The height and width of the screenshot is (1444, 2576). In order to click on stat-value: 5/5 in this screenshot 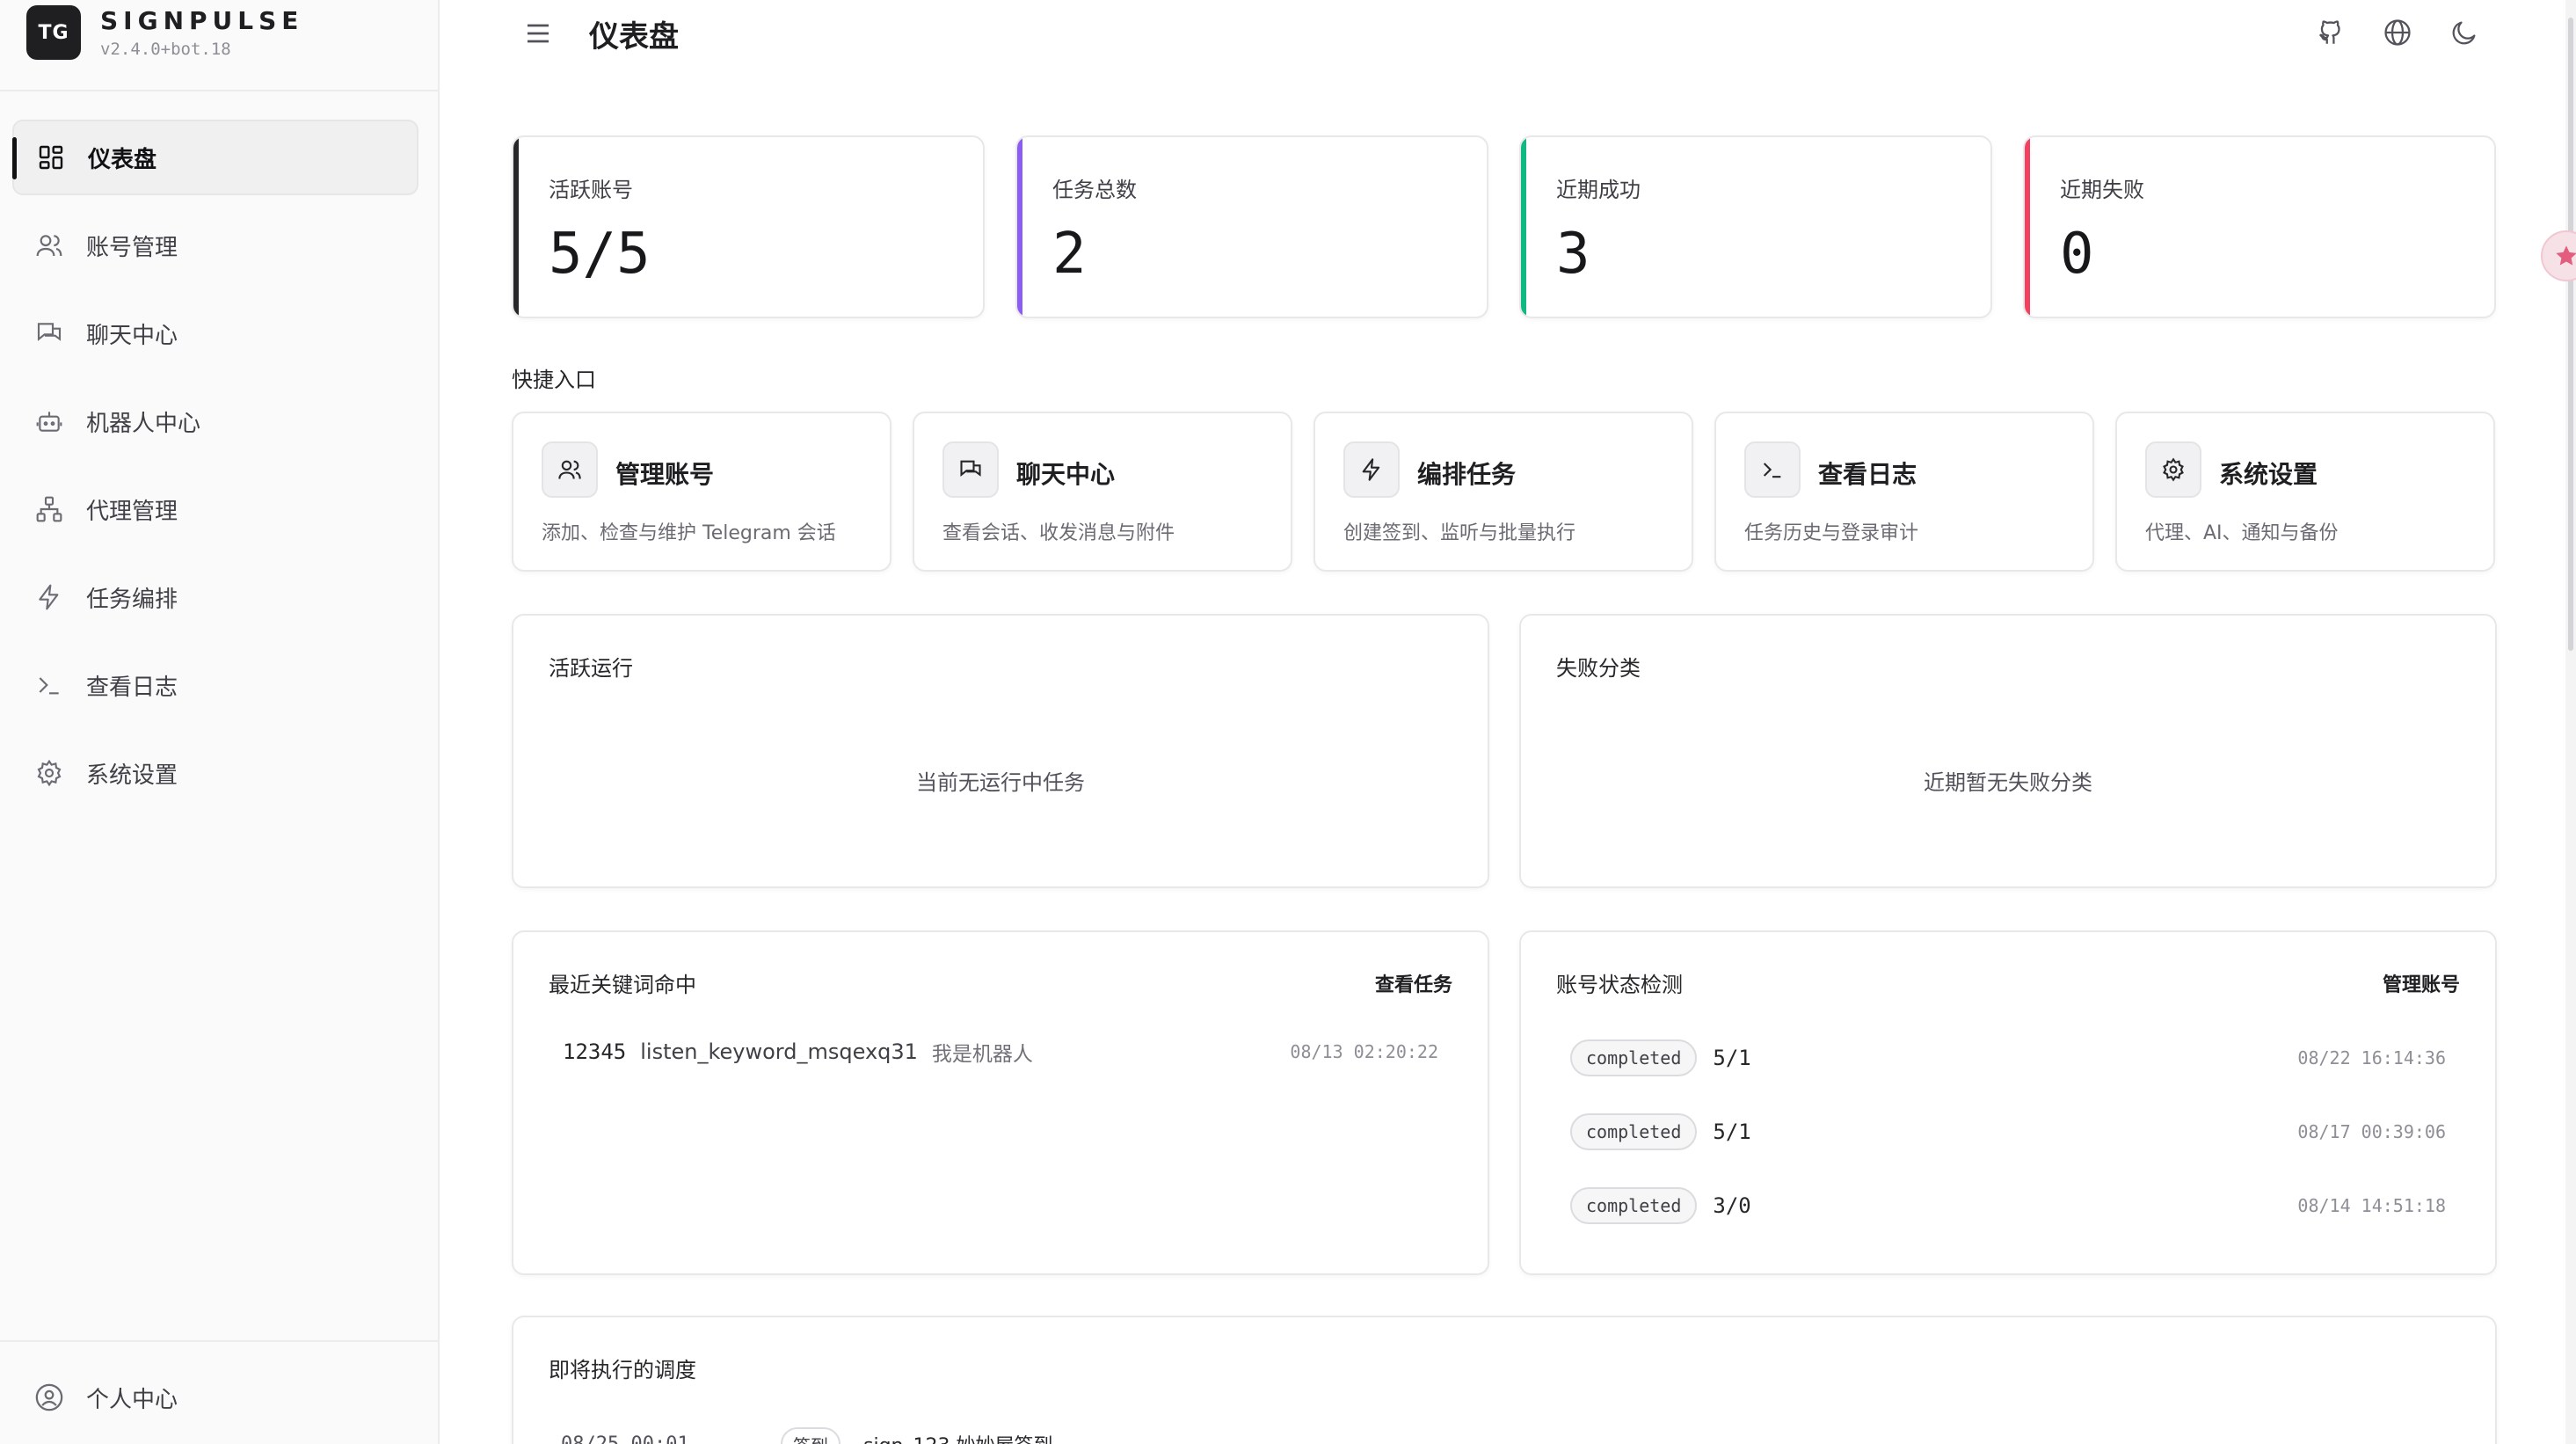, I will do `click(600, 254)`.